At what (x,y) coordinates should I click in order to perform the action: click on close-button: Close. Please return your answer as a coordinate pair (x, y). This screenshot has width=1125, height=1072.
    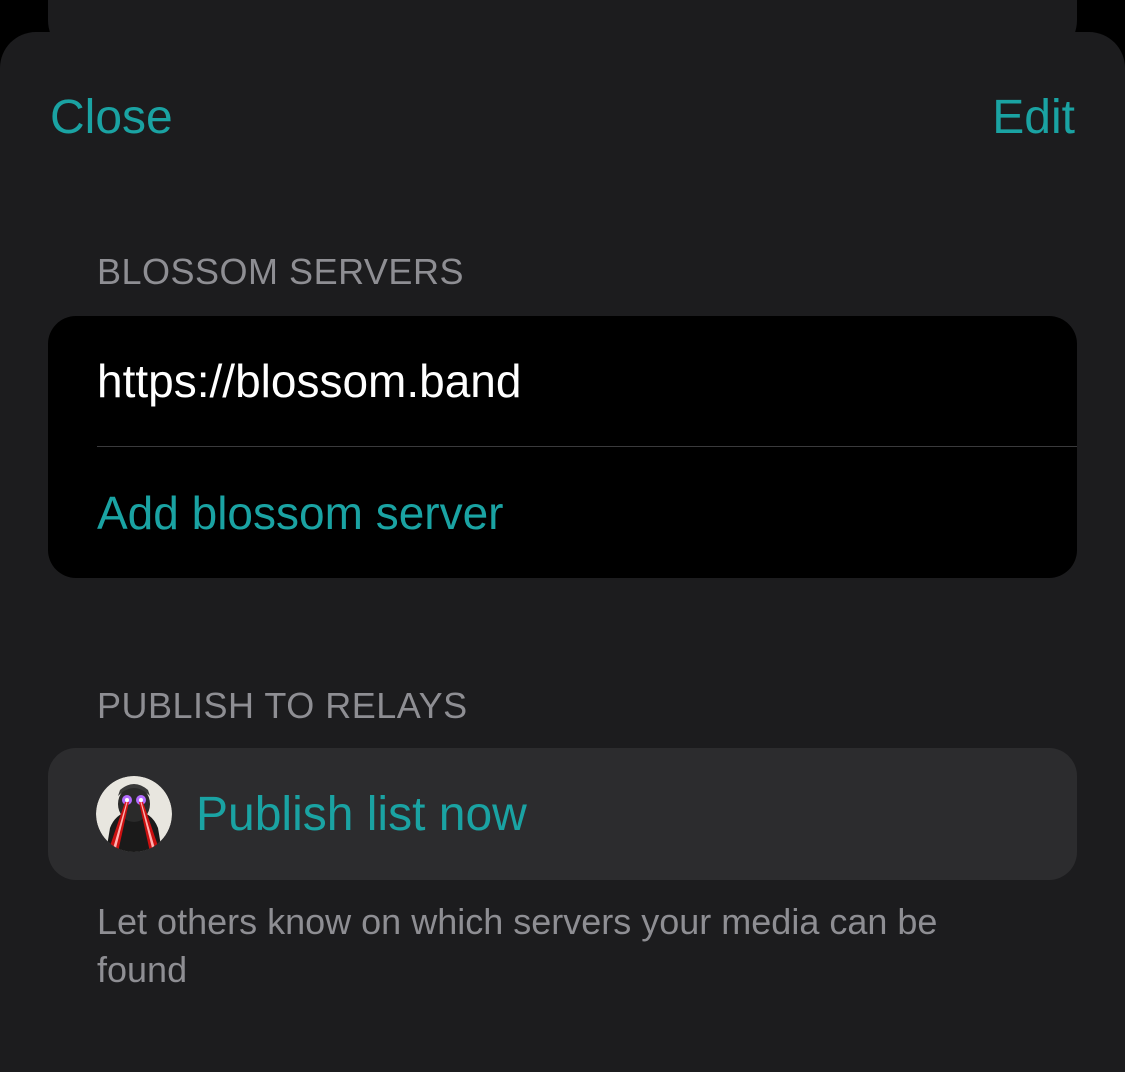
    Looking at the image, I should click on (111, 118).